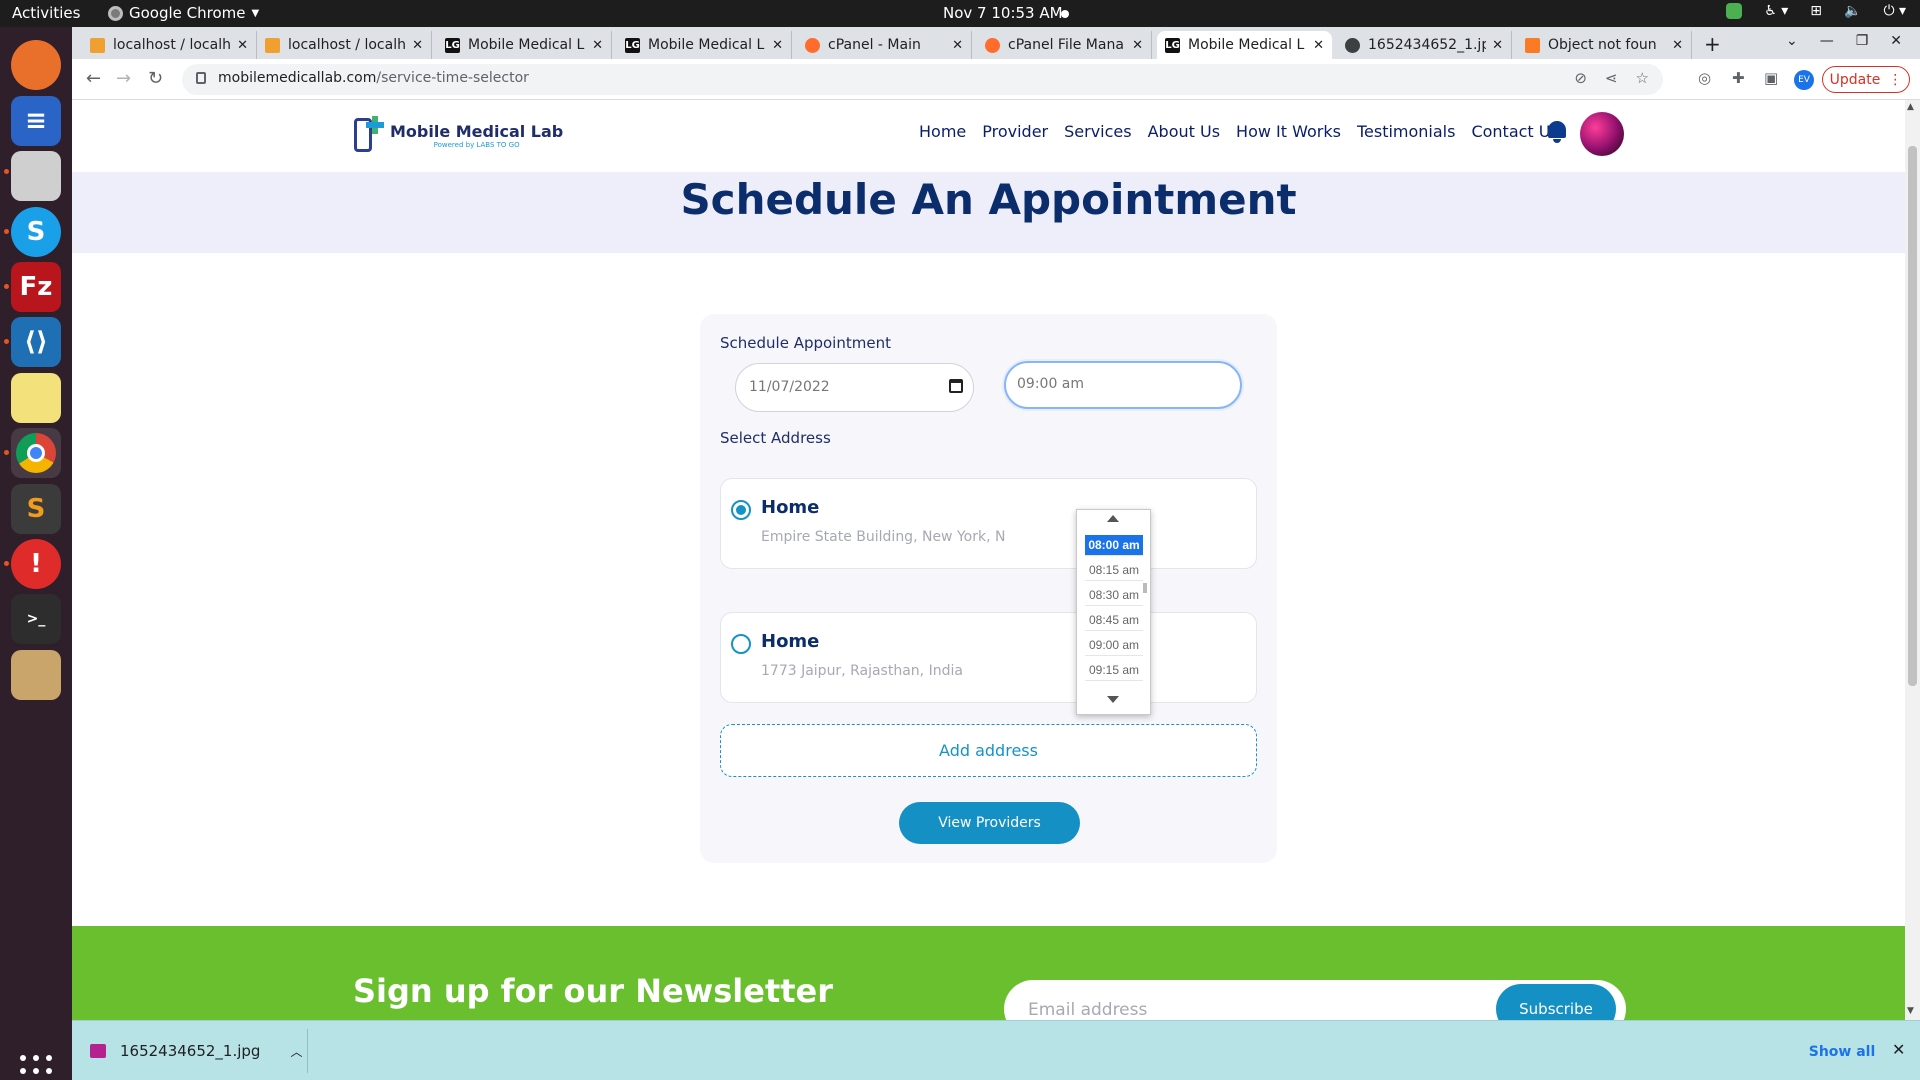 Image resolution: width=1920 pixels, height=1080 pixels. What do you see at coordinates (1114, 570) in the screenshot?
I see `time-option: 08:15 am` at bounding box center [1114, 570].